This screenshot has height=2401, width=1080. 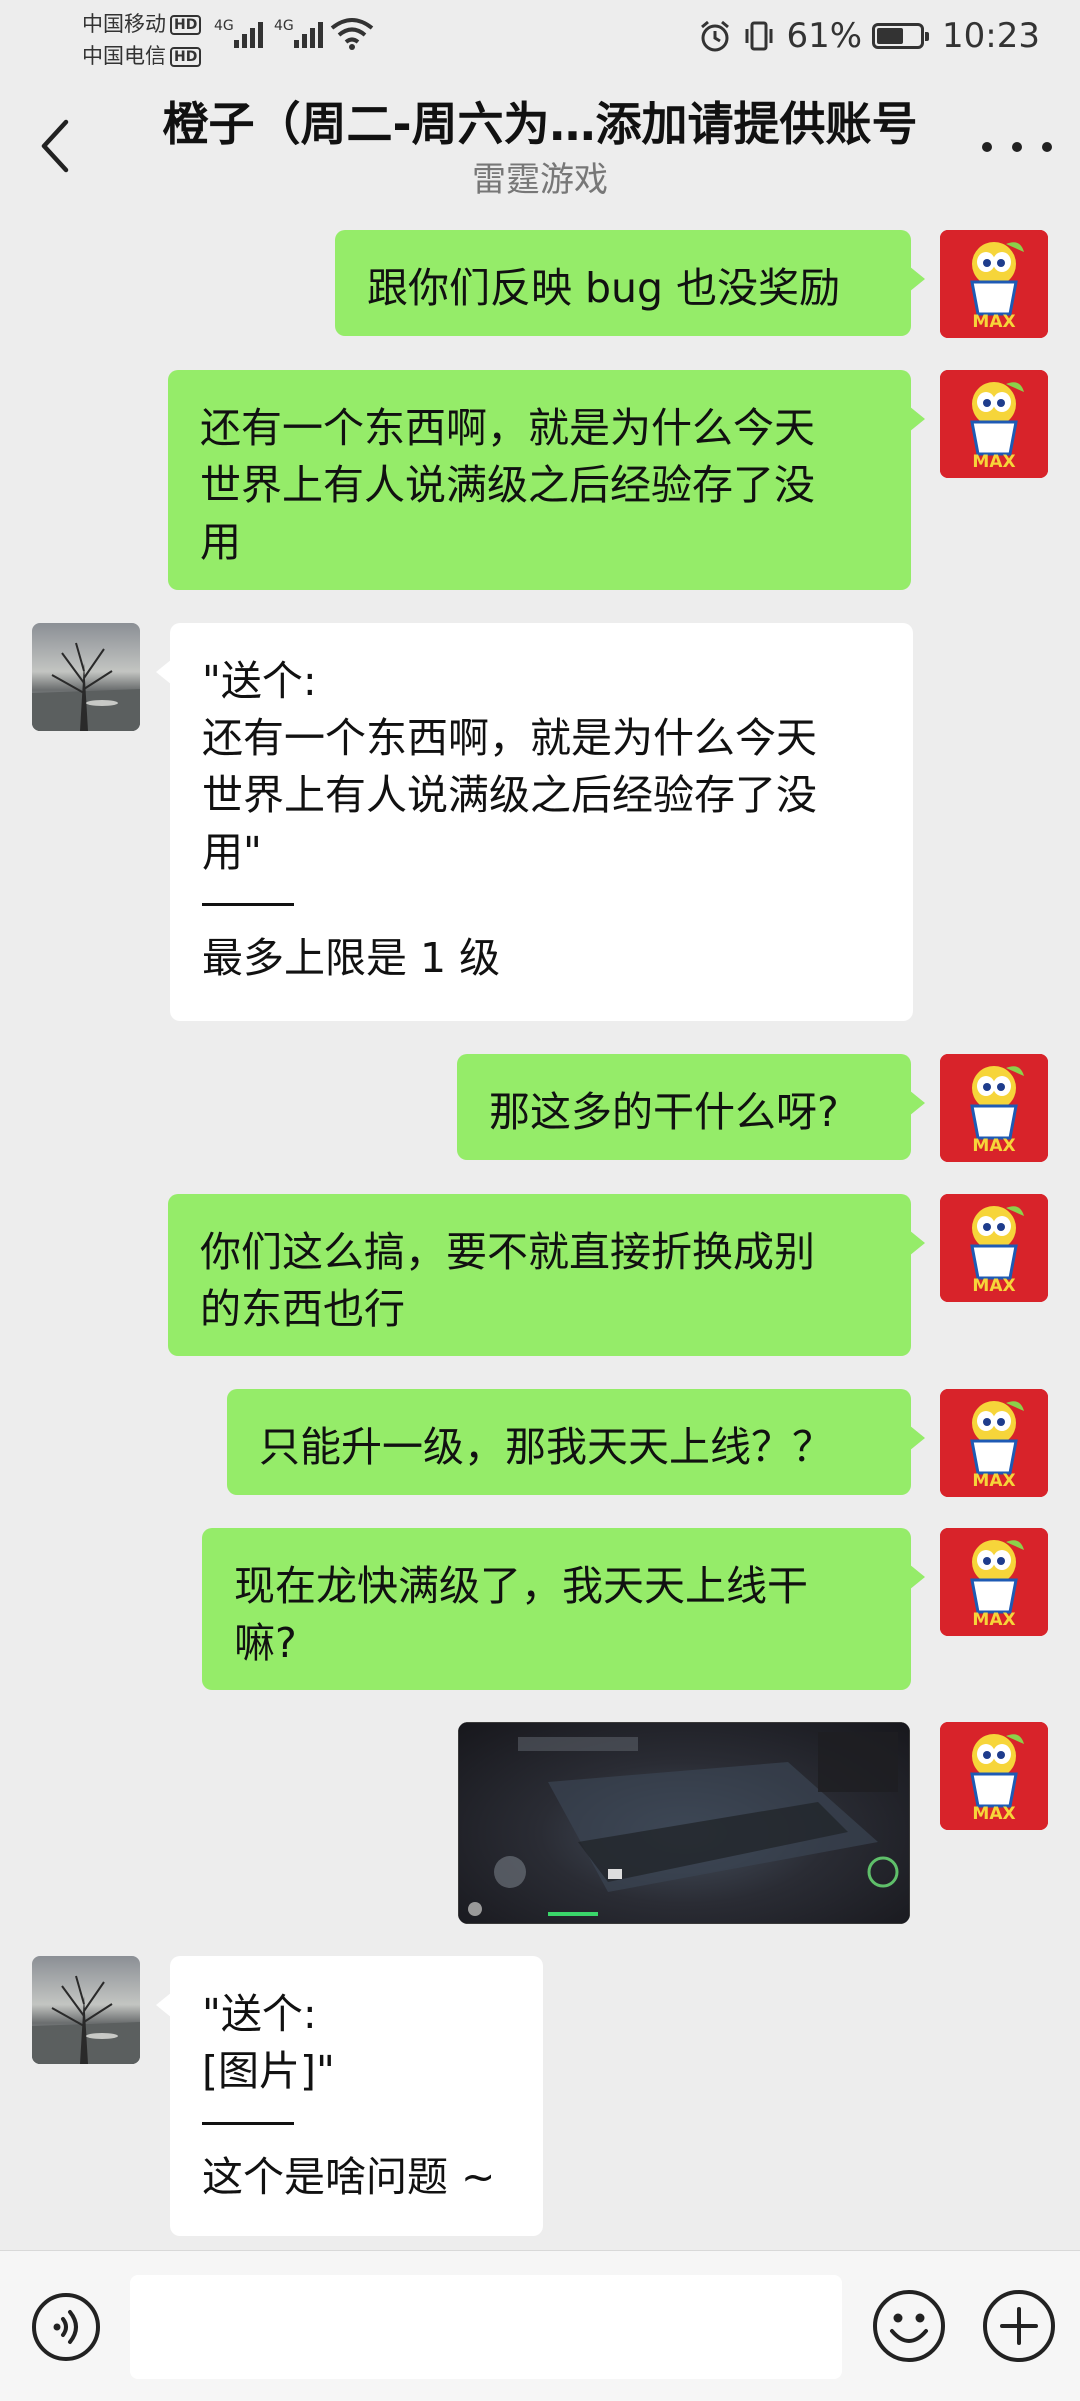 I want to click on chat-subtitle: 雷霆游戏, so click(x=540, y=180).